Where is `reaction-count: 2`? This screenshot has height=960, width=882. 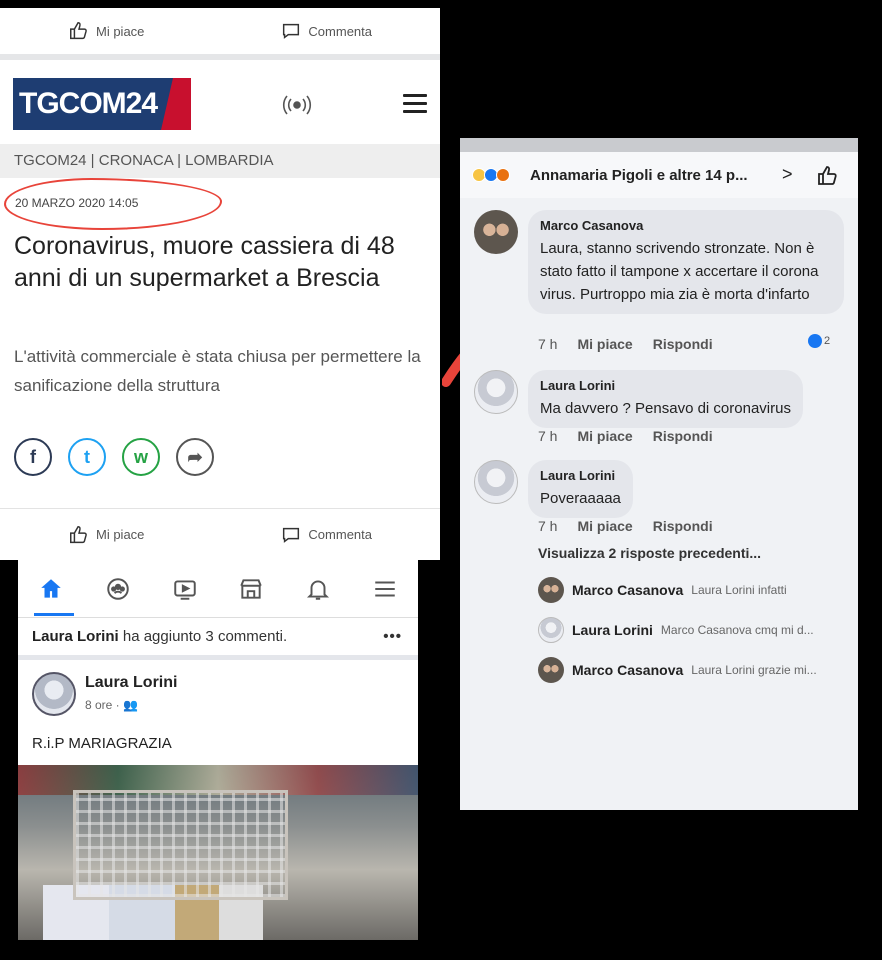
reaction-count: 2 is located at coordinates (819, 341).